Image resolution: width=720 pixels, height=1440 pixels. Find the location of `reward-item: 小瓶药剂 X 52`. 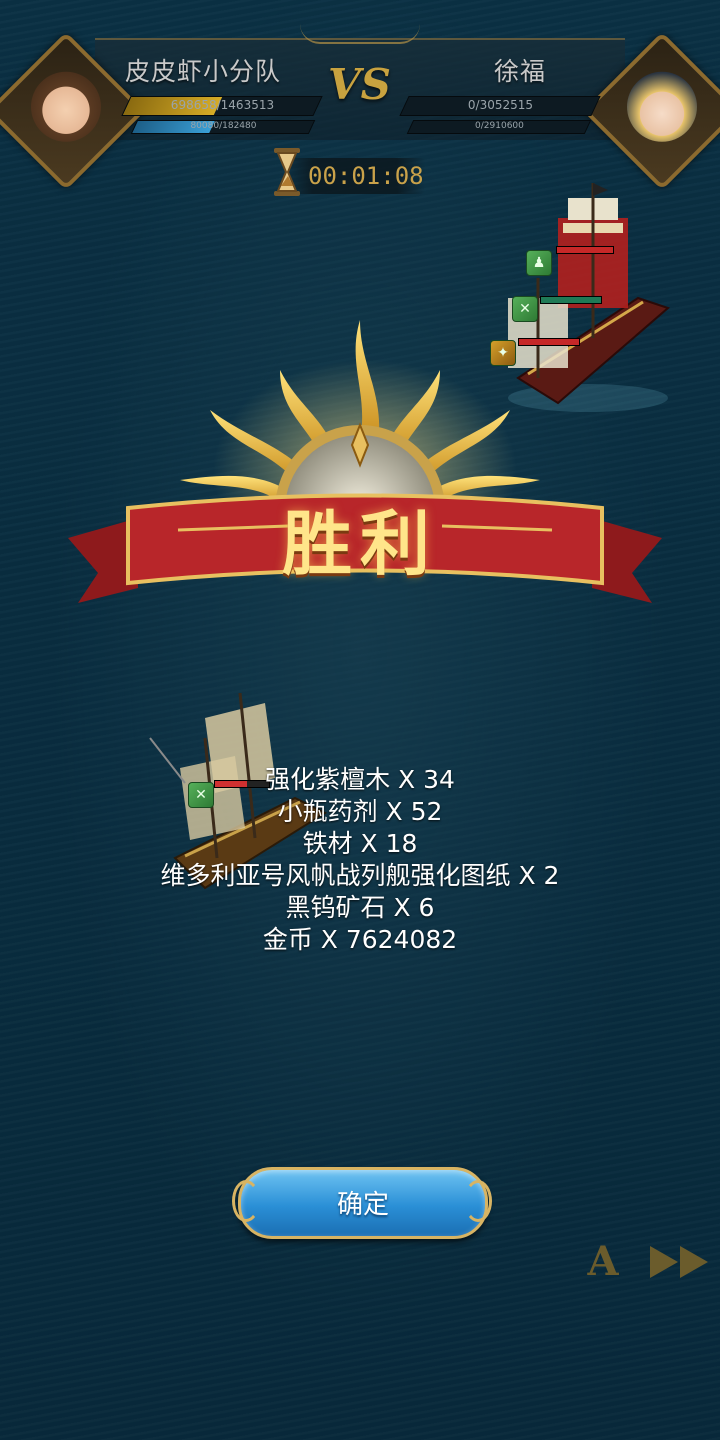

reward-item: 小瓶药剂 X 52 is located at coordinates (360, 811).